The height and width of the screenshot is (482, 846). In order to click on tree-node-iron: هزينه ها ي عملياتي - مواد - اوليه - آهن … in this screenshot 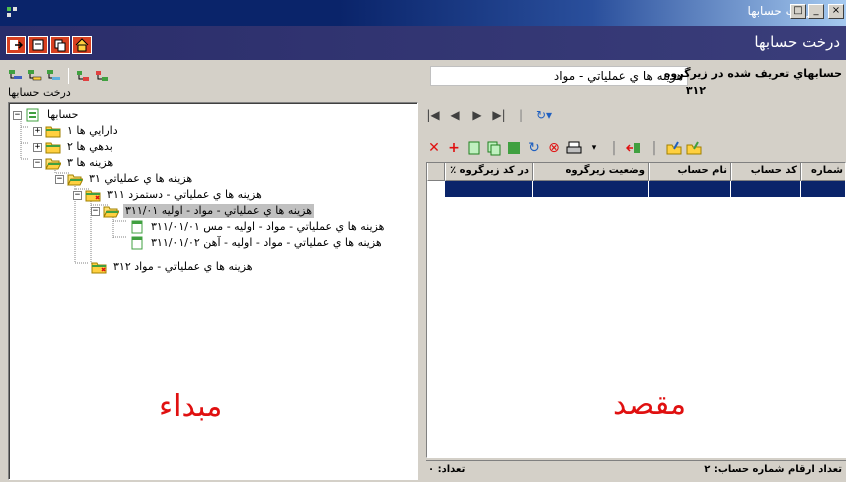, I will do `click(256, 243)`.